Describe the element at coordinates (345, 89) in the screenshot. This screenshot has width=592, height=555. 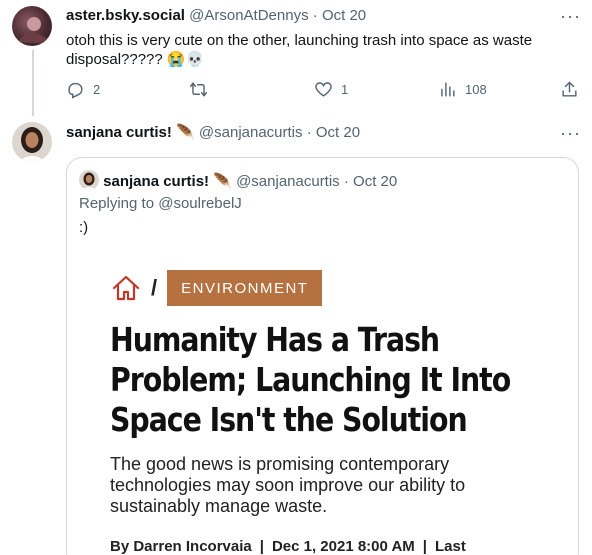
I see `like-count: 1` at that location.